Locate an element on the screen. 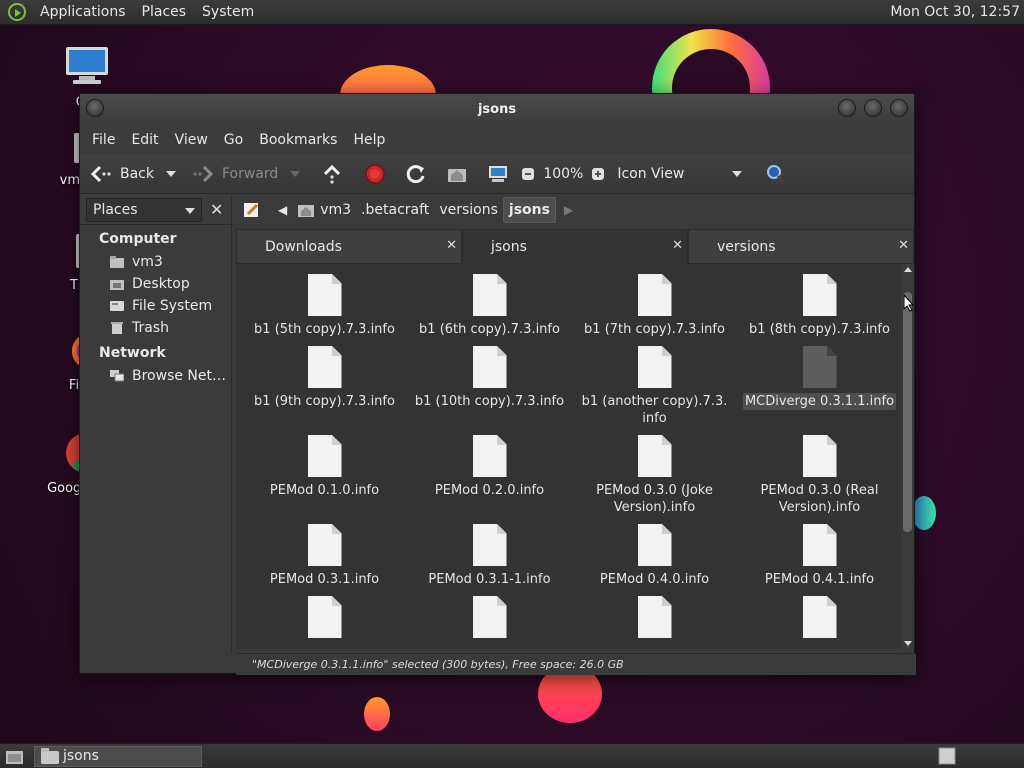 The height and width of the screenshot is (768, 1024). tab-downloads: Downloads ✕ is located at coordinates (349, 246).